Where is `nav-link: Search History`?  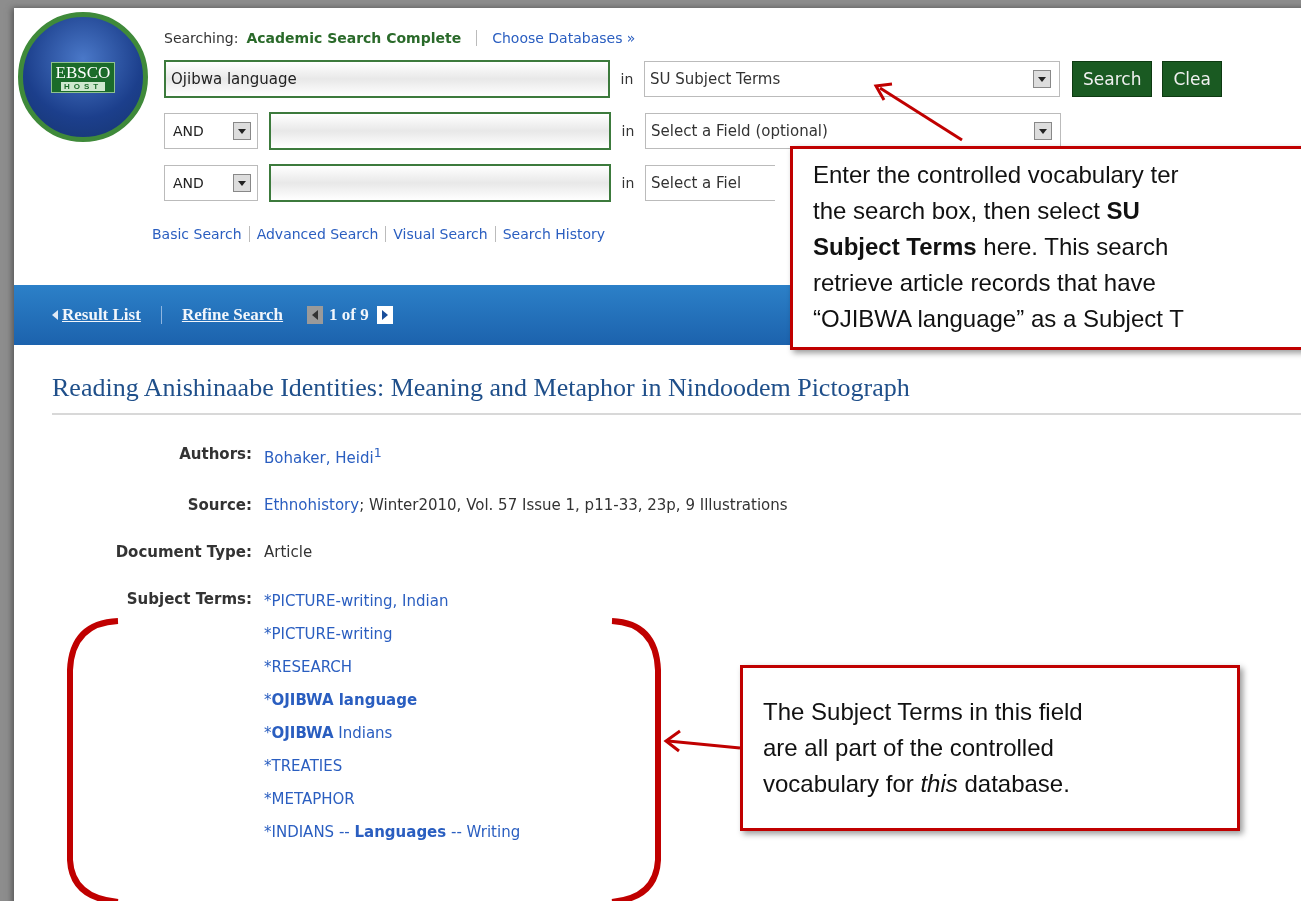 nav-link: Search History is located at coordinates (554, 234).